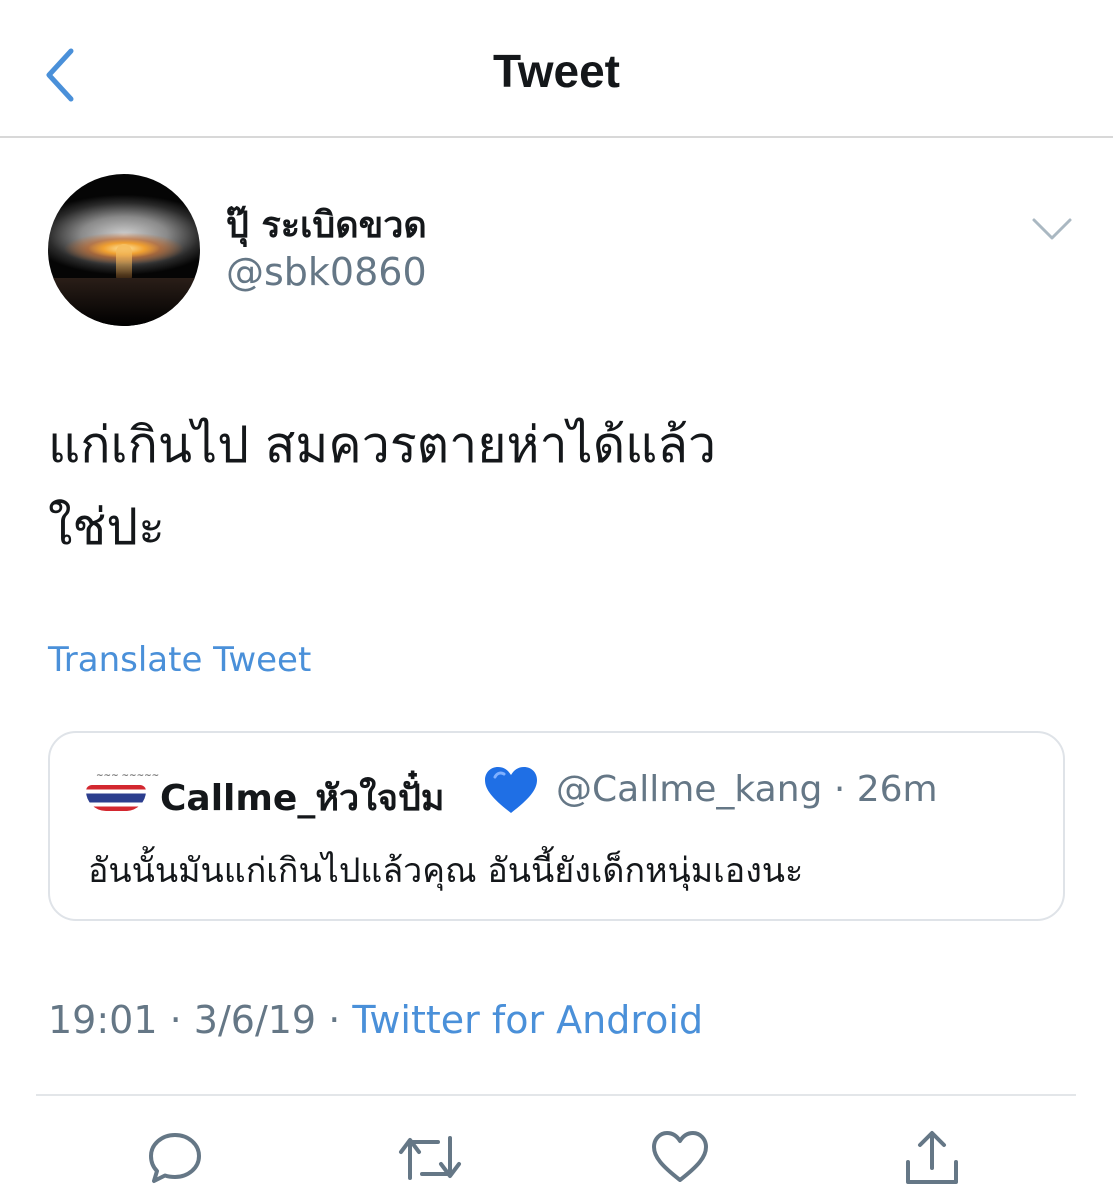 This screenshot has width=1113, height=1200. Describe the element at coordinates (326, 272) in the screenshot. I see `author-handle: @sbk0860` at that location.